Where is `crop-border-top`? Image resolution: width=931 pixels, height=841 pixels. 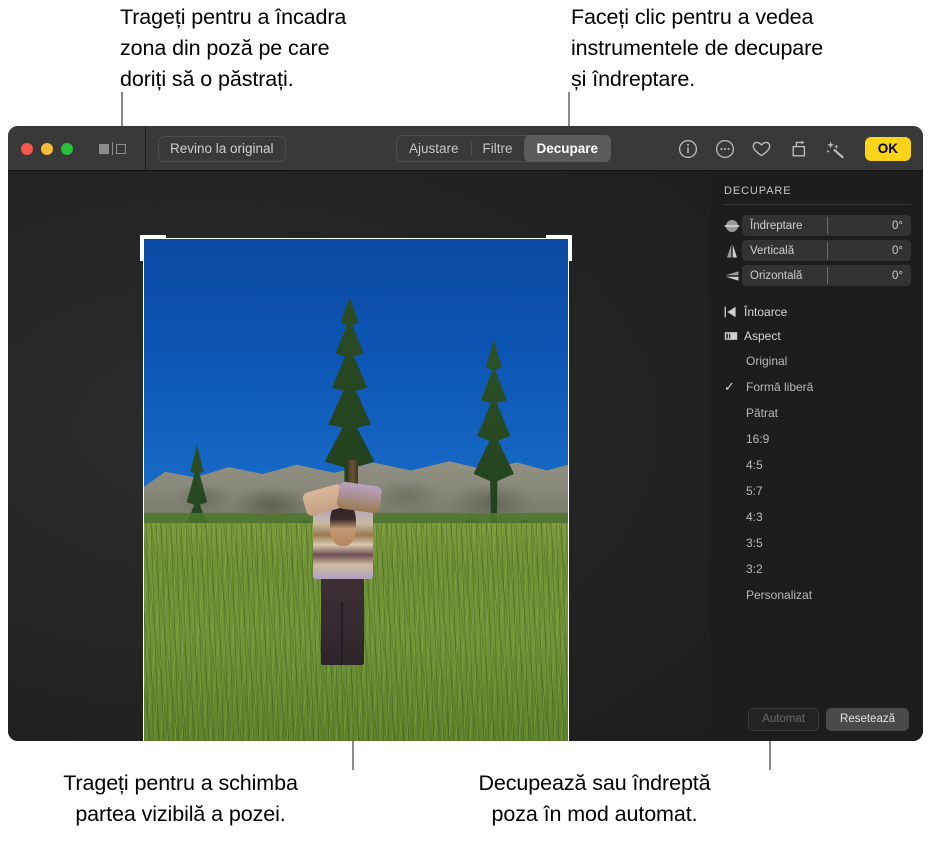
crop-border-top is located at coordinates (356, 238).